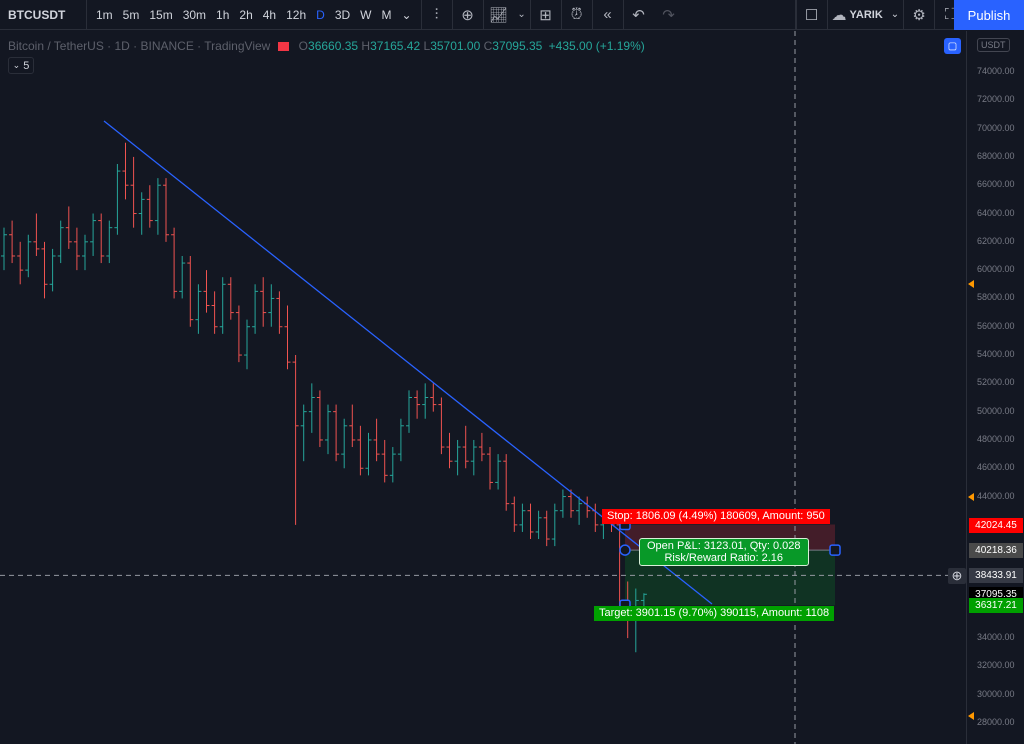 This screenshot has width=1024, height=744. What do you see at coordinates (989, 15) in the screenshot?
I see `publish-button: Publish` at bounding box center [989, 15].